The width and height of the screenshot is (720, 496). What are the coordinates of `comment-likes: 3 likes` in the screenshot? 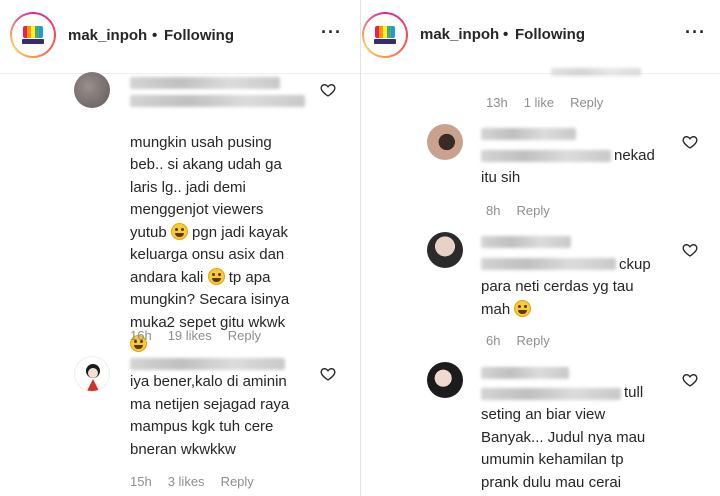 It's located at (186, 481).